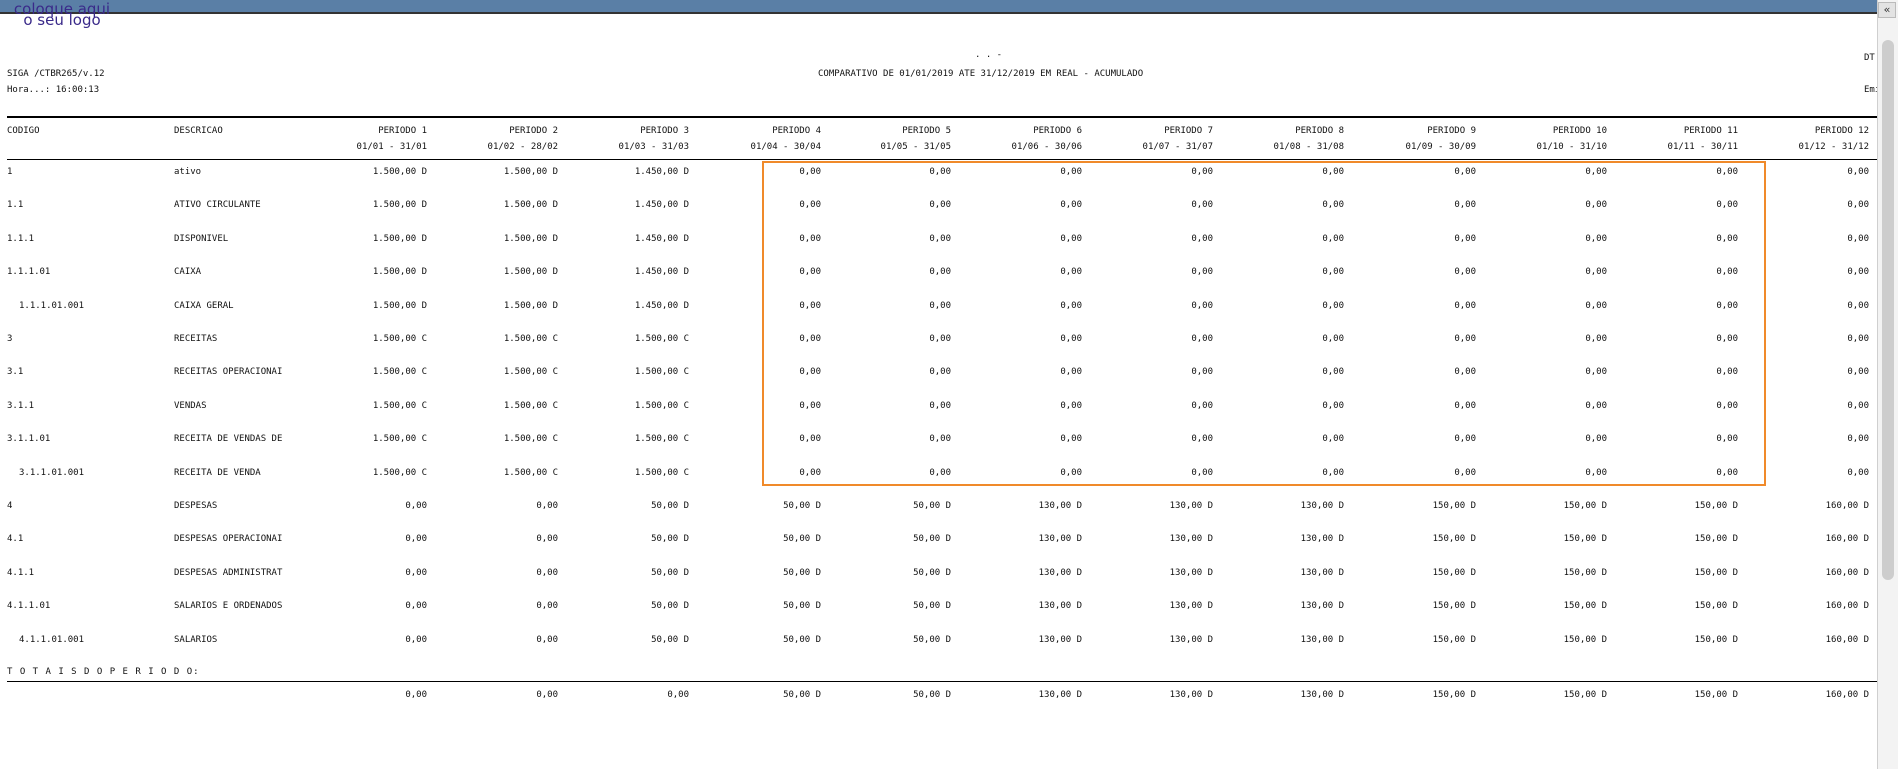  What do you see at coordinates (664, 131) in the screenshot?
I see `column-header-period-label: PERIODO 3` at bounding box center [664, 131].